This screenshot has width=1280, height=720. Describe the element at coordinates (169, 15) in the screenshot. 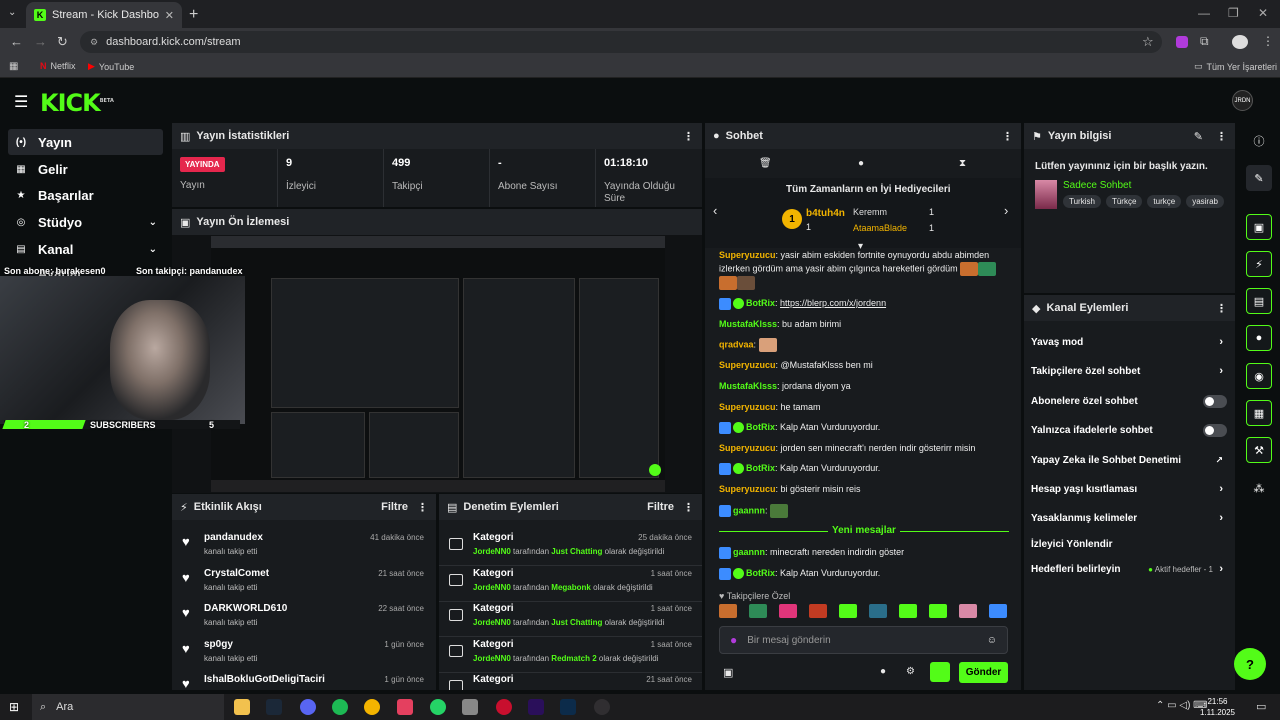

I see `close-tab-icon: ✕` at that location.